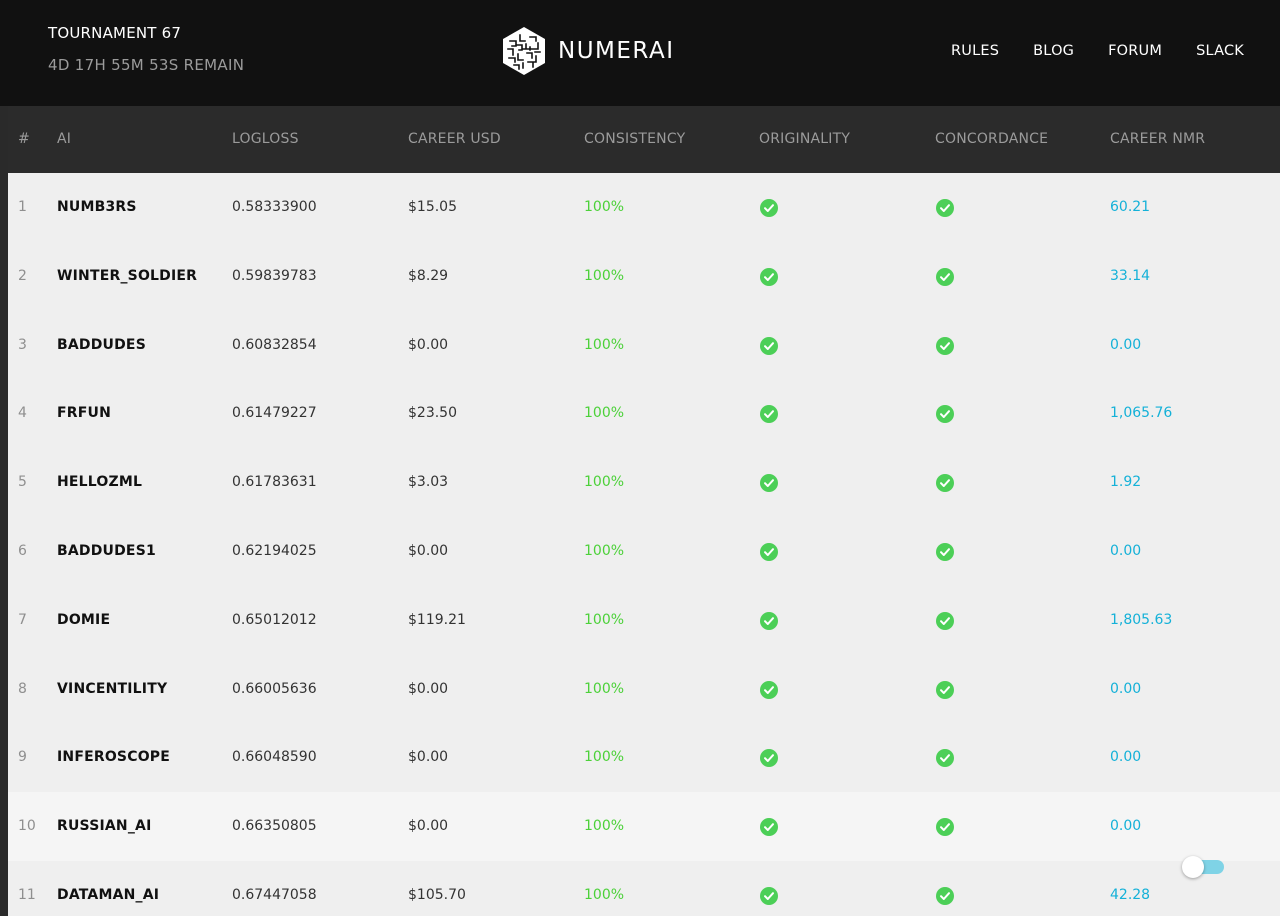 Image resolution: width=1280 pixels, height=916 pixels. Describe the element at coordinates (146, 65) in the screenshot. I see `time-remaining: 4D 17H 55M 53S REMAIN` at that location.